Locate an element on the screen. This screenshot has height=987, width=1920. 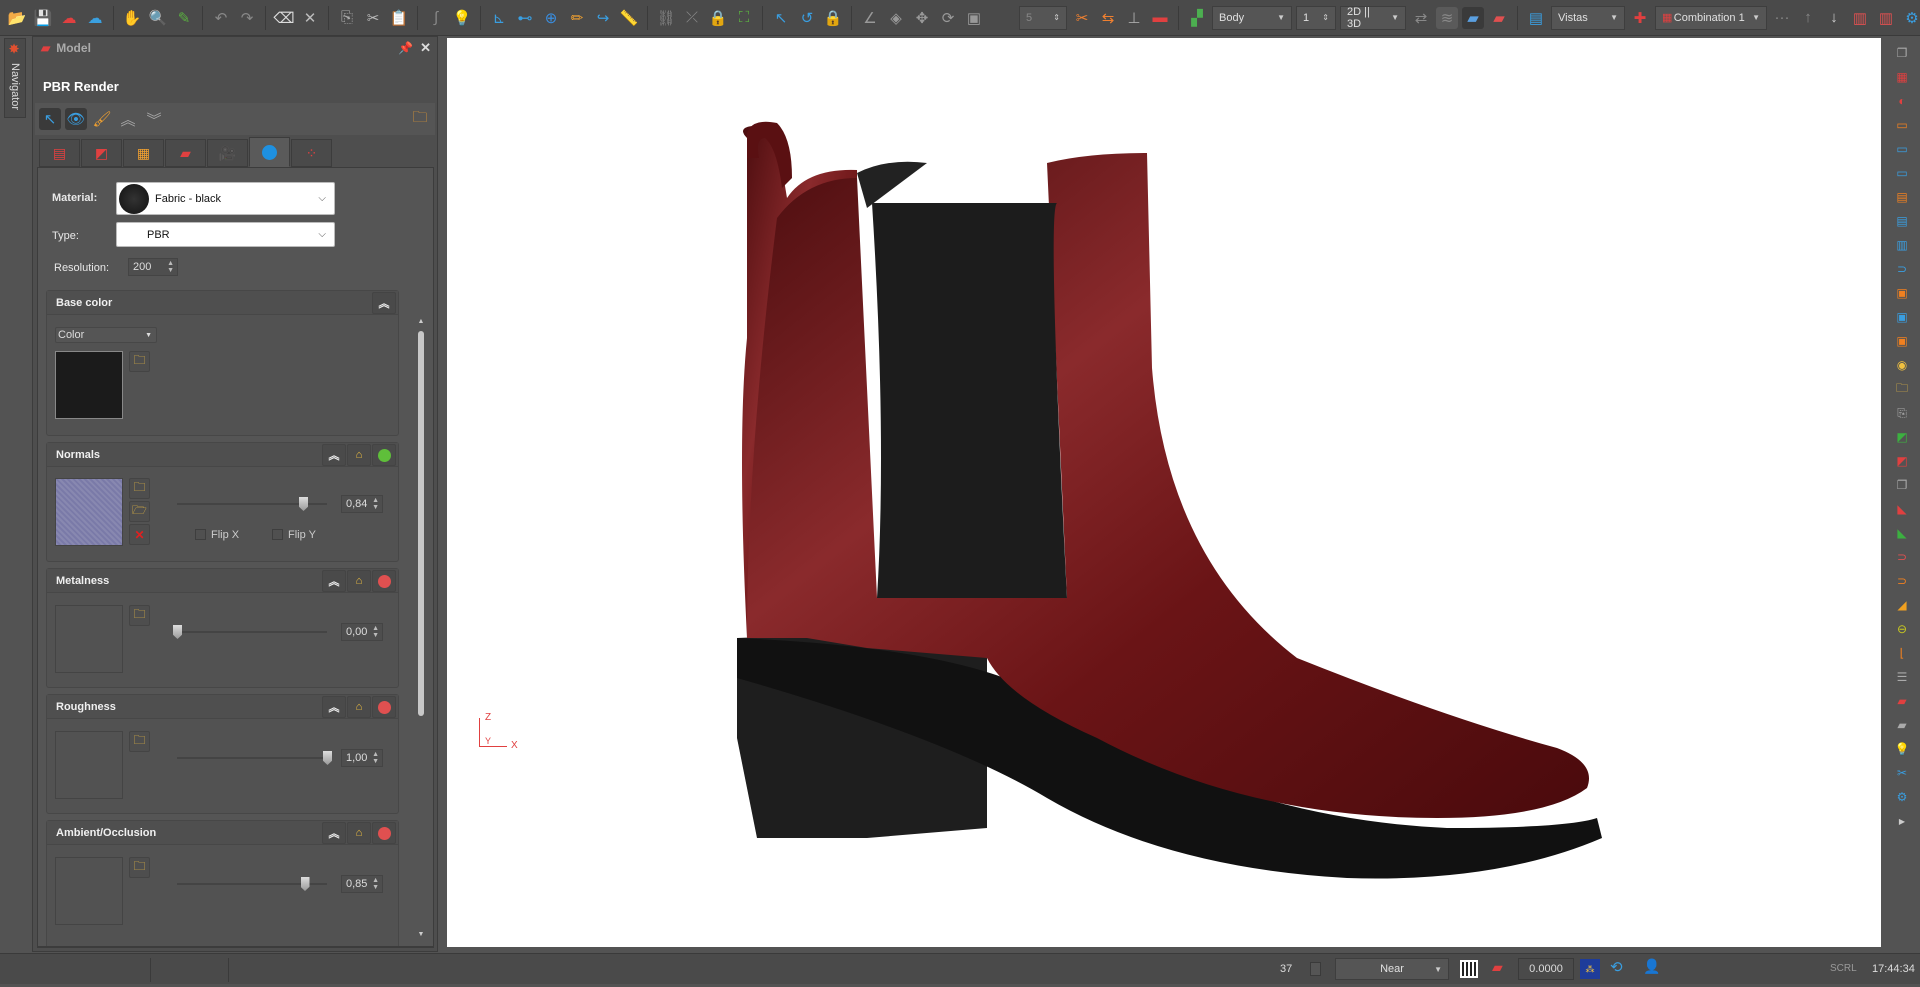
lock-icon: 🔒 is located at coordinates (718, 18).